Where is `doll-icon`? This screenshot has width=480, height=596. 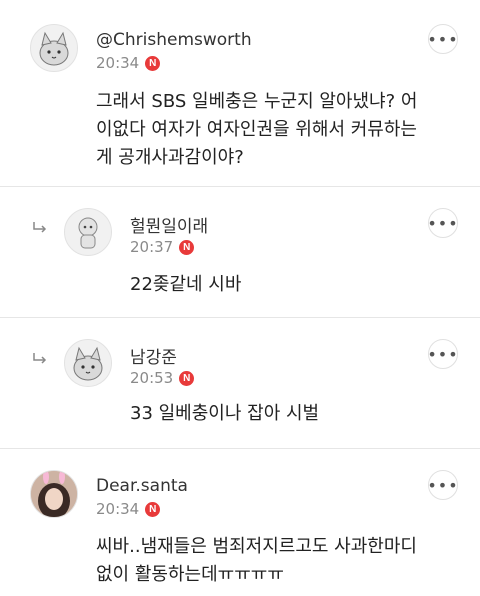
doll-icon is located at coordinates (88, 233).